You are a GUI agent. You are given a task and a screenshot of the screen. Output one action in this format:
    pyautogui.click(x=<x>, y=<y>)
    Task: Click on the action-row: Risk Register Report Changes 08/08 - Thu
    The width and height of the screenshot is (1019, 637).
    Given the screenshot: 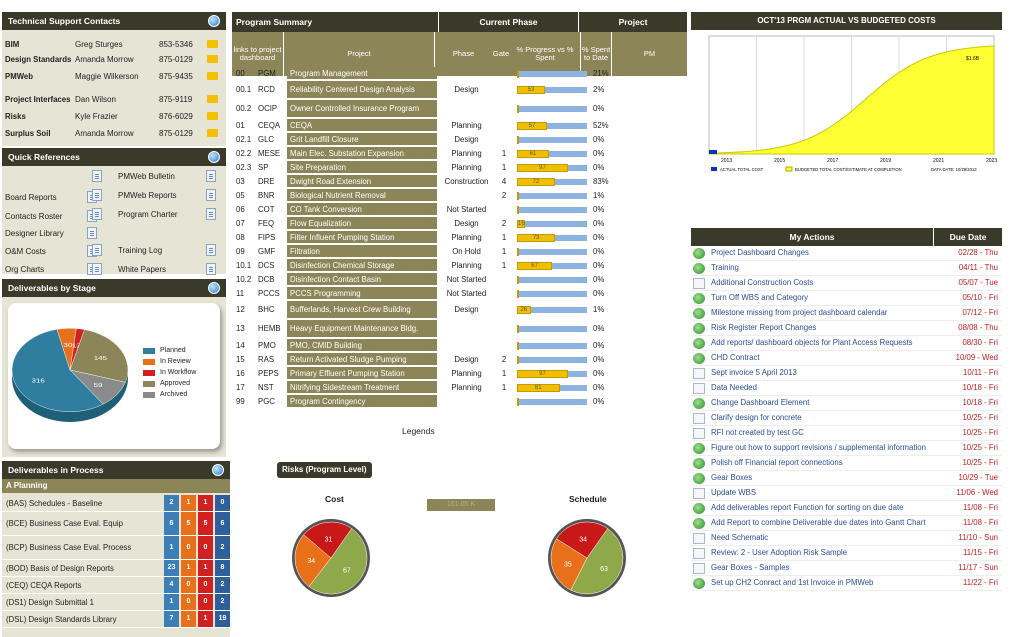 What is the action you would take?
    pyautogui.click(x=846, y=328)
    